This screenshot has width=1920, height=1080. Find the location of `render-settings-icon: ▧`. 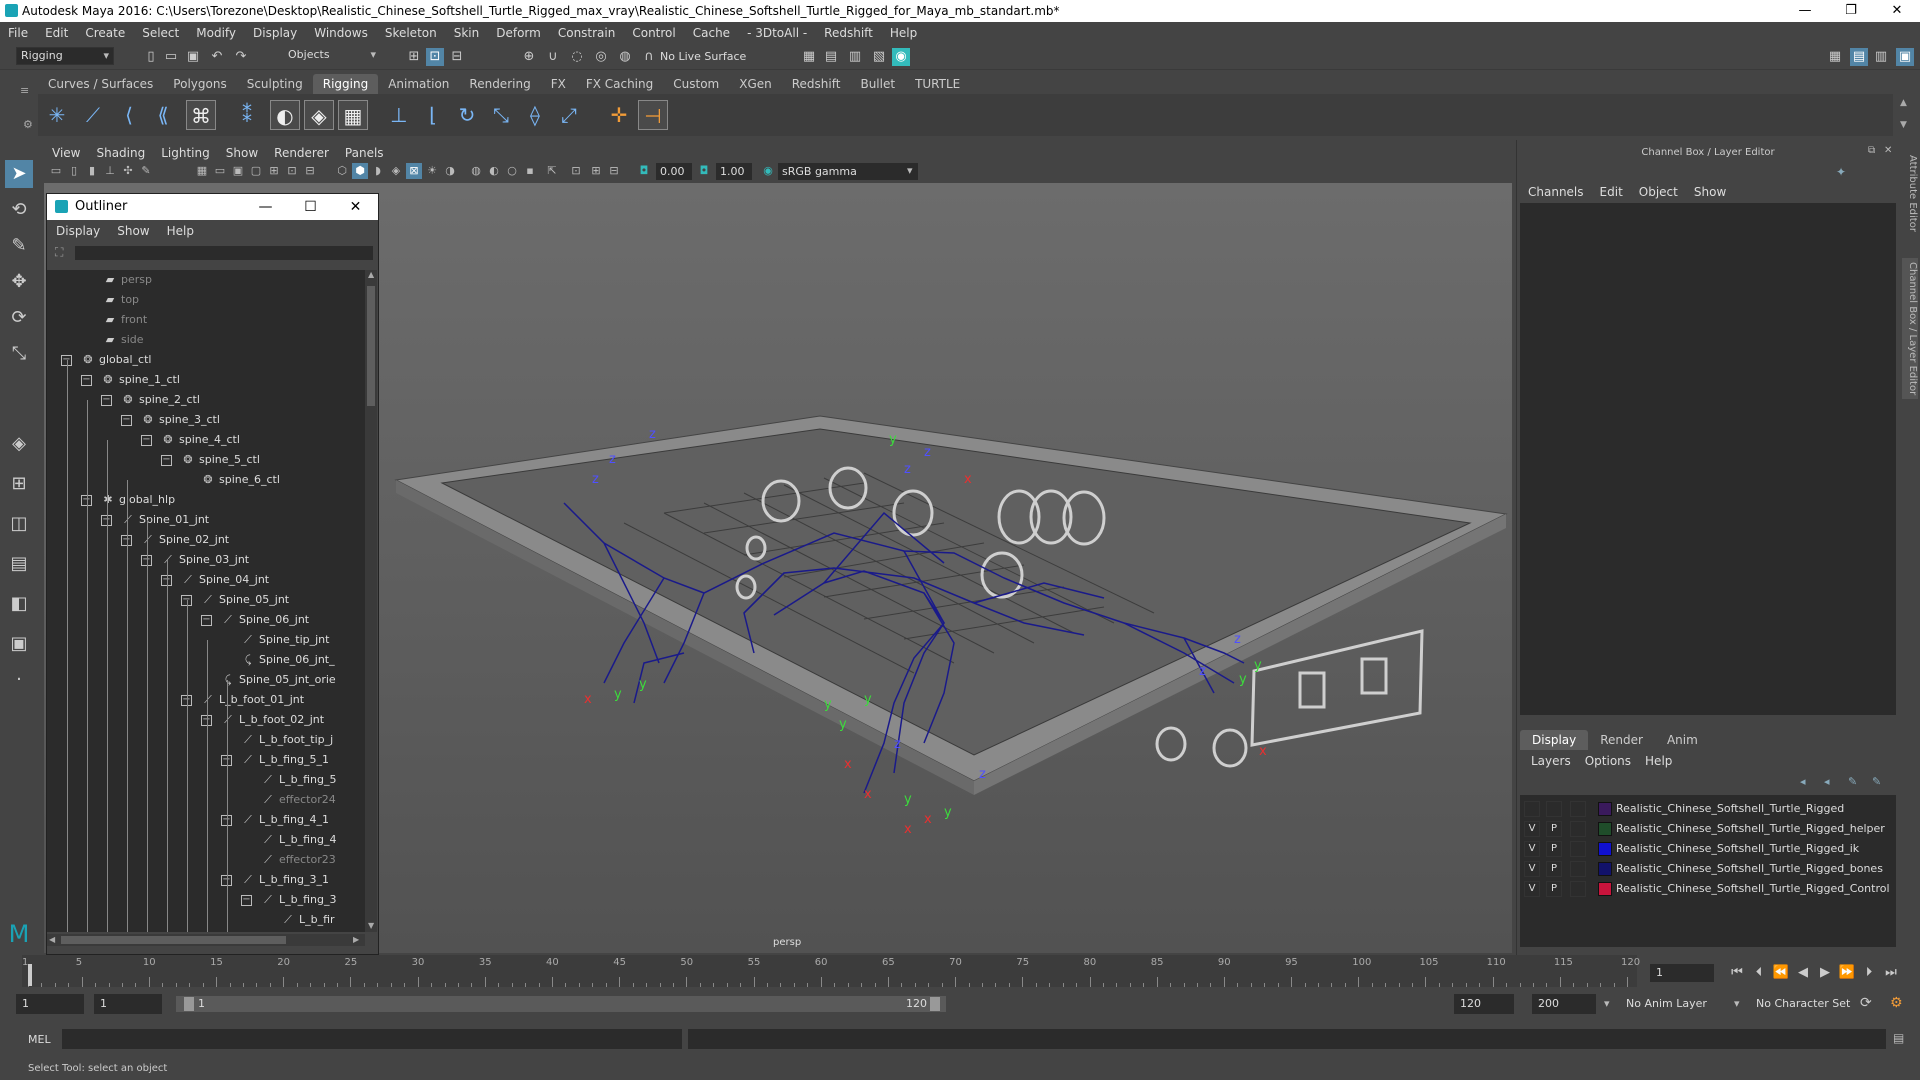

render-settings-icon: ▧ is located at coordinates (879, 57).